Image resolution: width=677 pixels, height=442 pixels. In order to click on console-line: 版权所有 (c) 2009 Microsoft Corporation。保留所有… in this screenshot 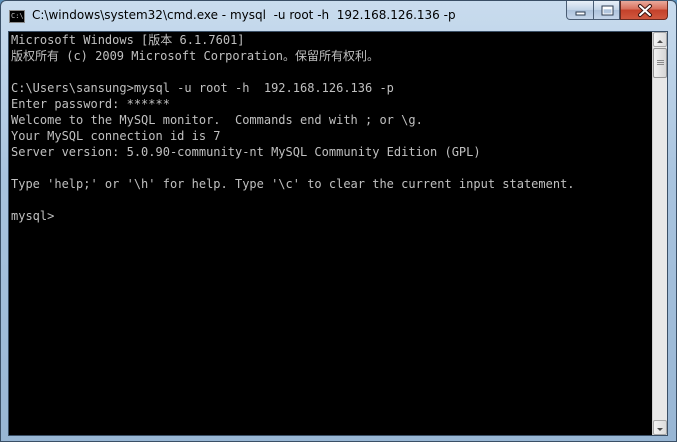, I will do `click(195, 56)`.